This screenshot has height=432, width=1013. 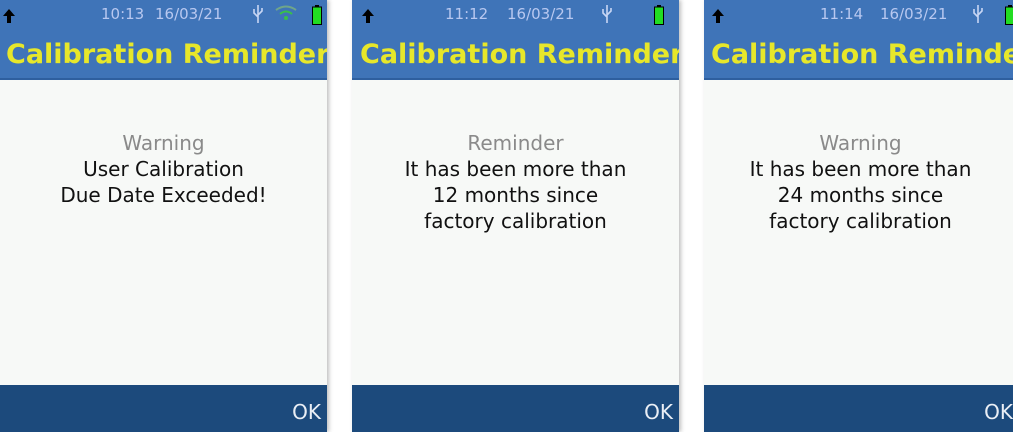 What do you see at coordinates (123, 14) in the screenshot?
I see `status-time: 10:13` at bounding box center [123, 14].